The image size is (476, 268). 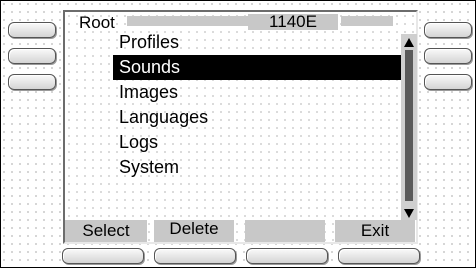 What do you see at coordinates (97, 22) in the screenshot?
I see `header-title: Root` at bounding box center [97, 22].